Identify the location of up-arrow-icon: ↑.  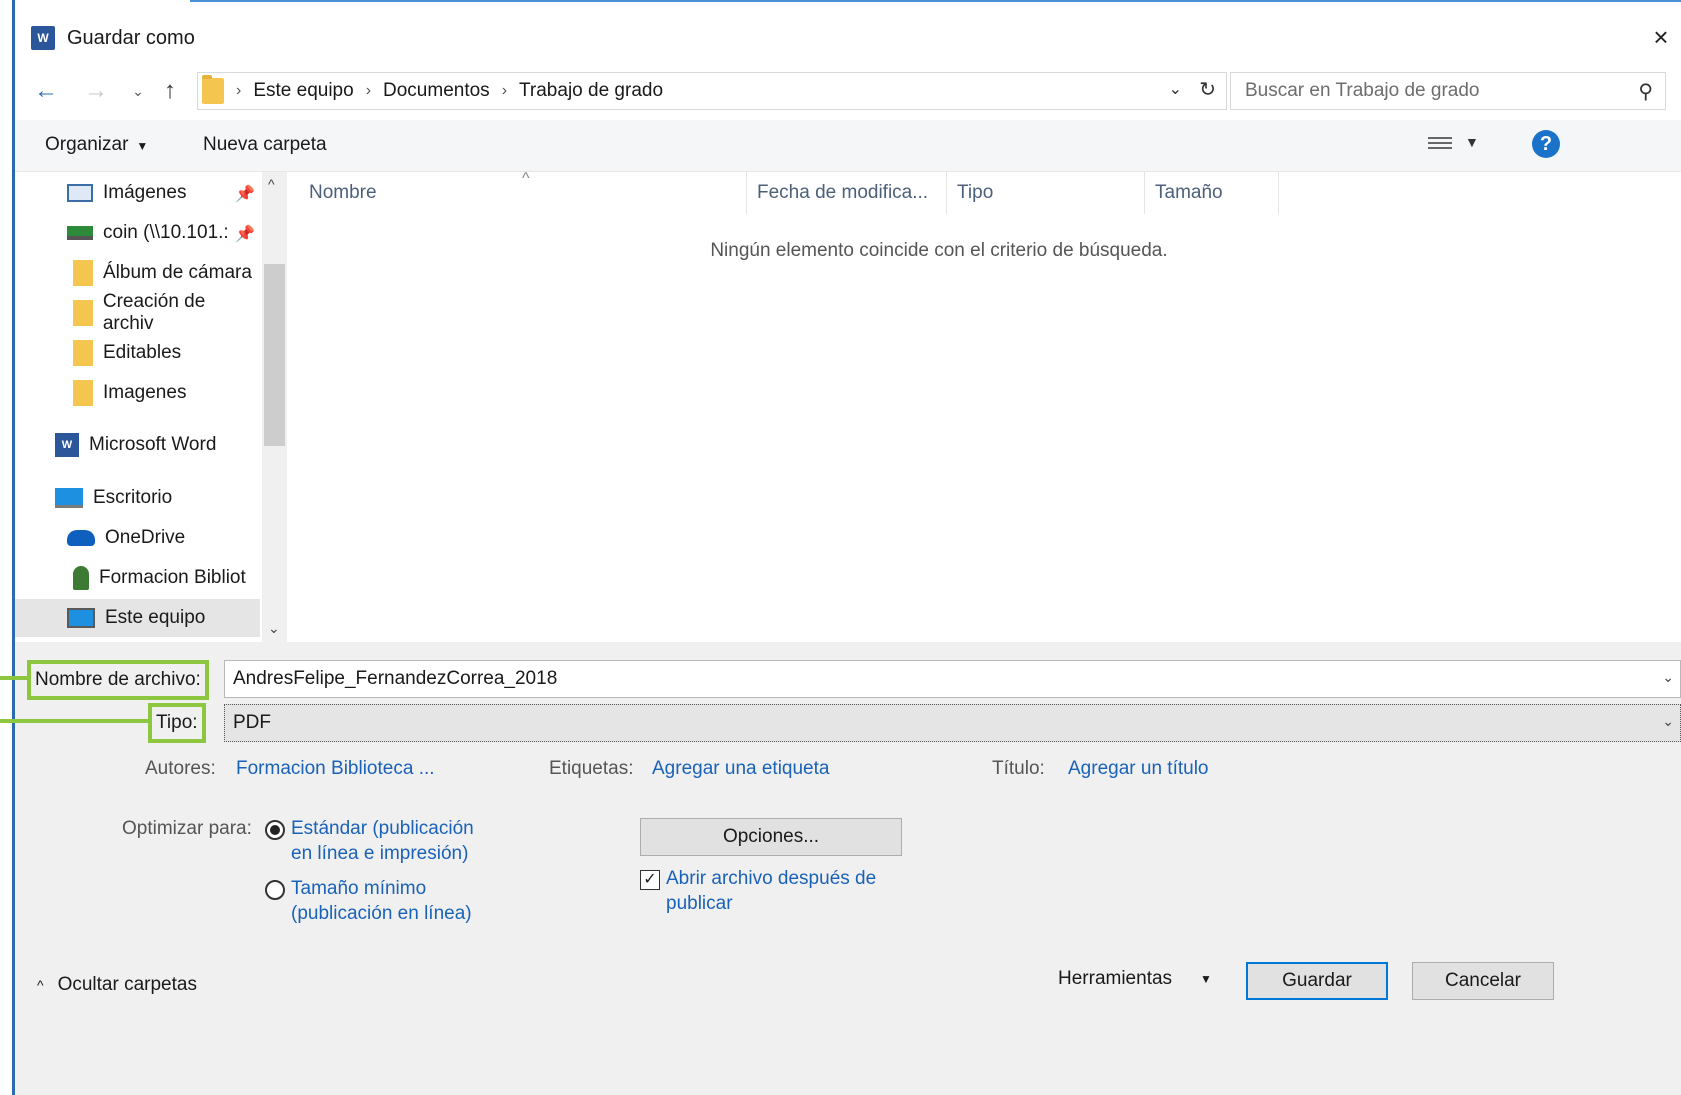
(170, 91).